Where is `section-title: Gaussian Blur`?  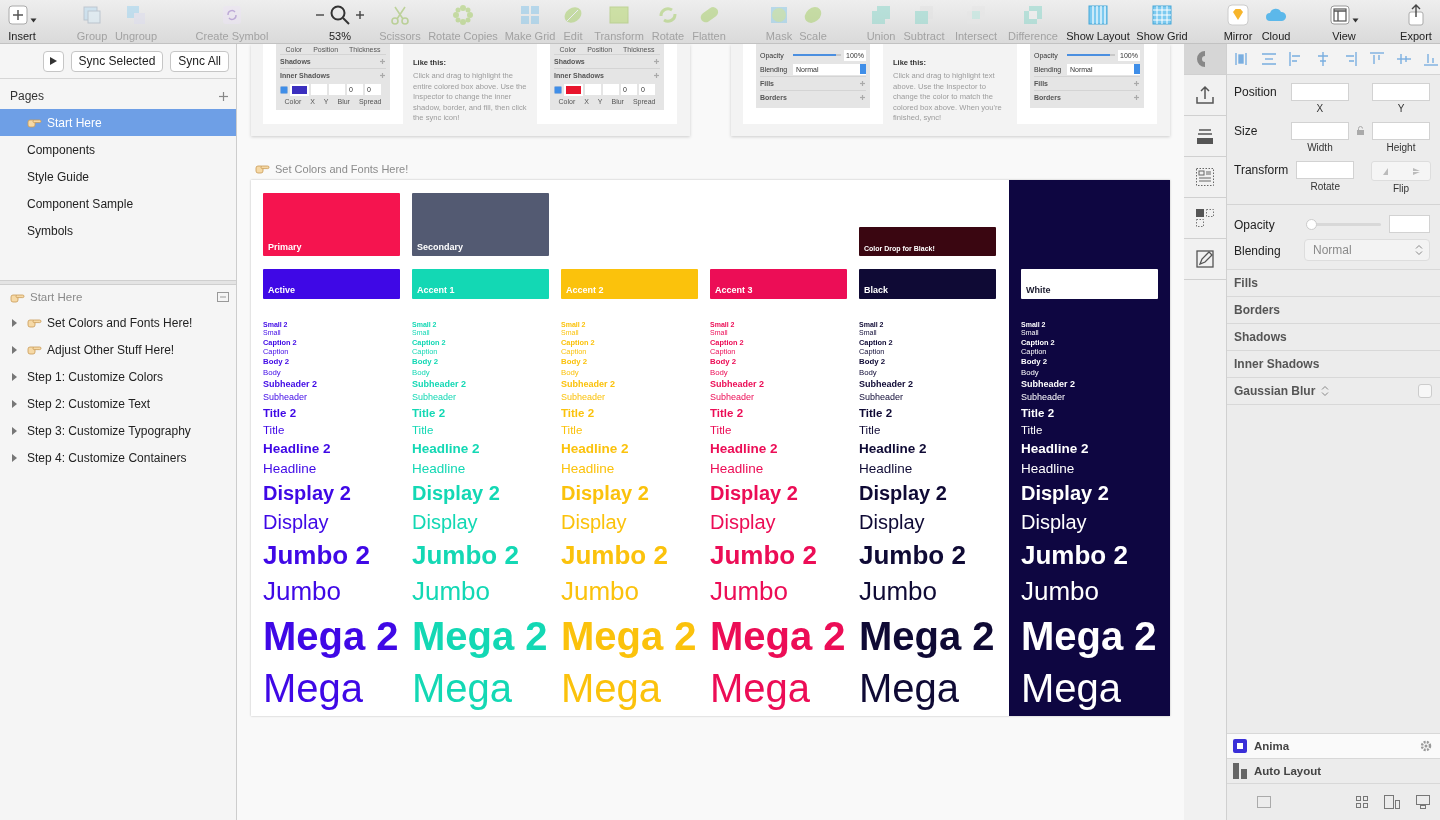
section-title: Gaussian Blur is located at coordinates (1275, 391).